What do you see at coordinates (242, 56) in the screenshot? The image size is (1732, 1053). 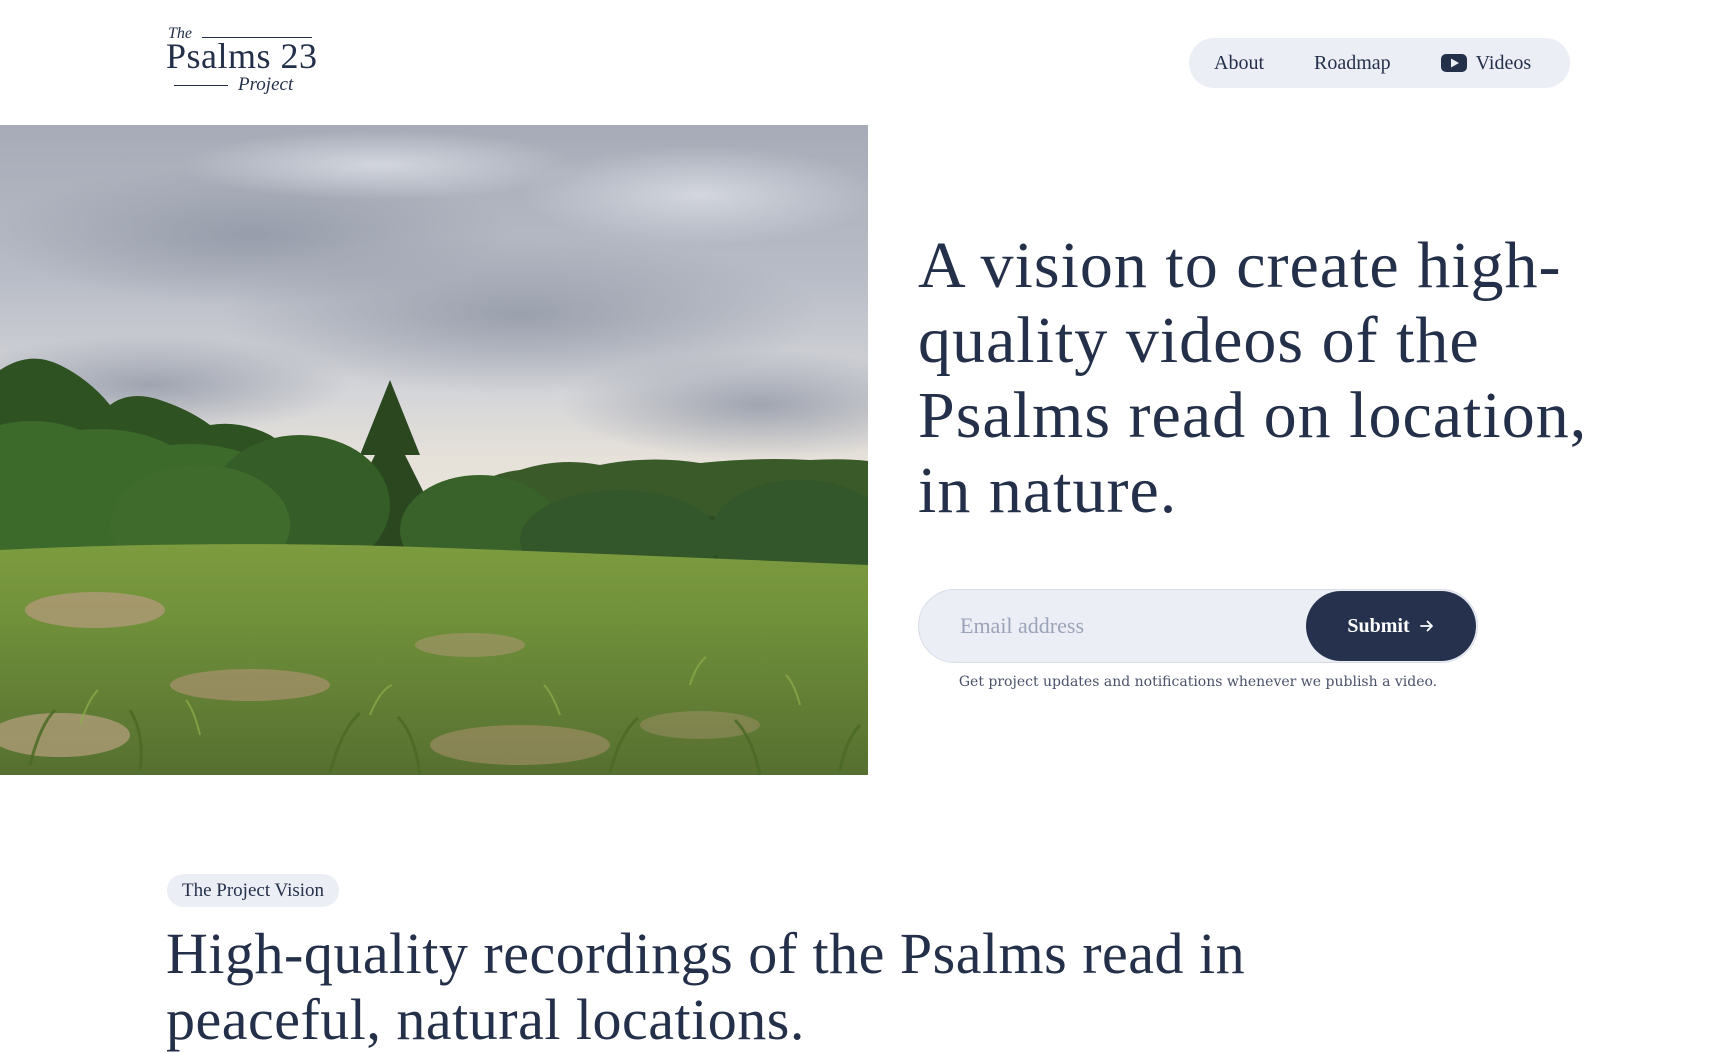 I see `logo-main-text: Psalms 23` at bounding box center [242, 56].